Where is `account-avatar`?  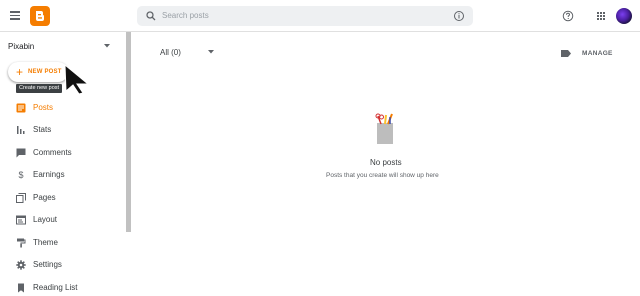 account-avatar is located at coordinates (624, 16).